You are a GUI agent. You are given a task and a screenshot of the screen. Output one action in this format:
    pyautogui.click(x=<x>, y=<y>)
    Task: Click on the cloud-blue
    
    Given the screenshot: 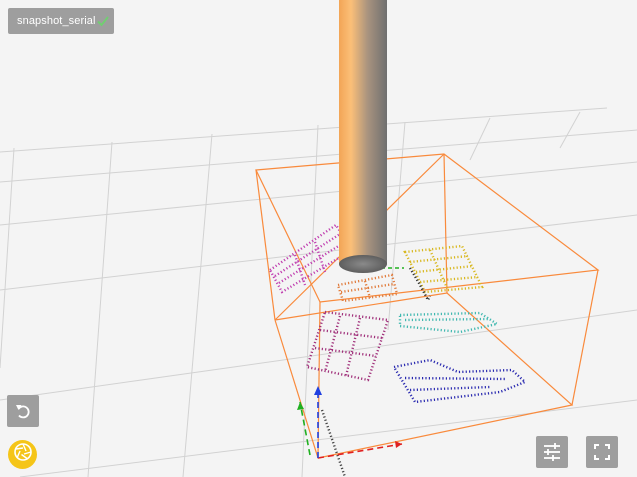 What is the action you would take?
    pyautogui.click(x=460, y=381)
    